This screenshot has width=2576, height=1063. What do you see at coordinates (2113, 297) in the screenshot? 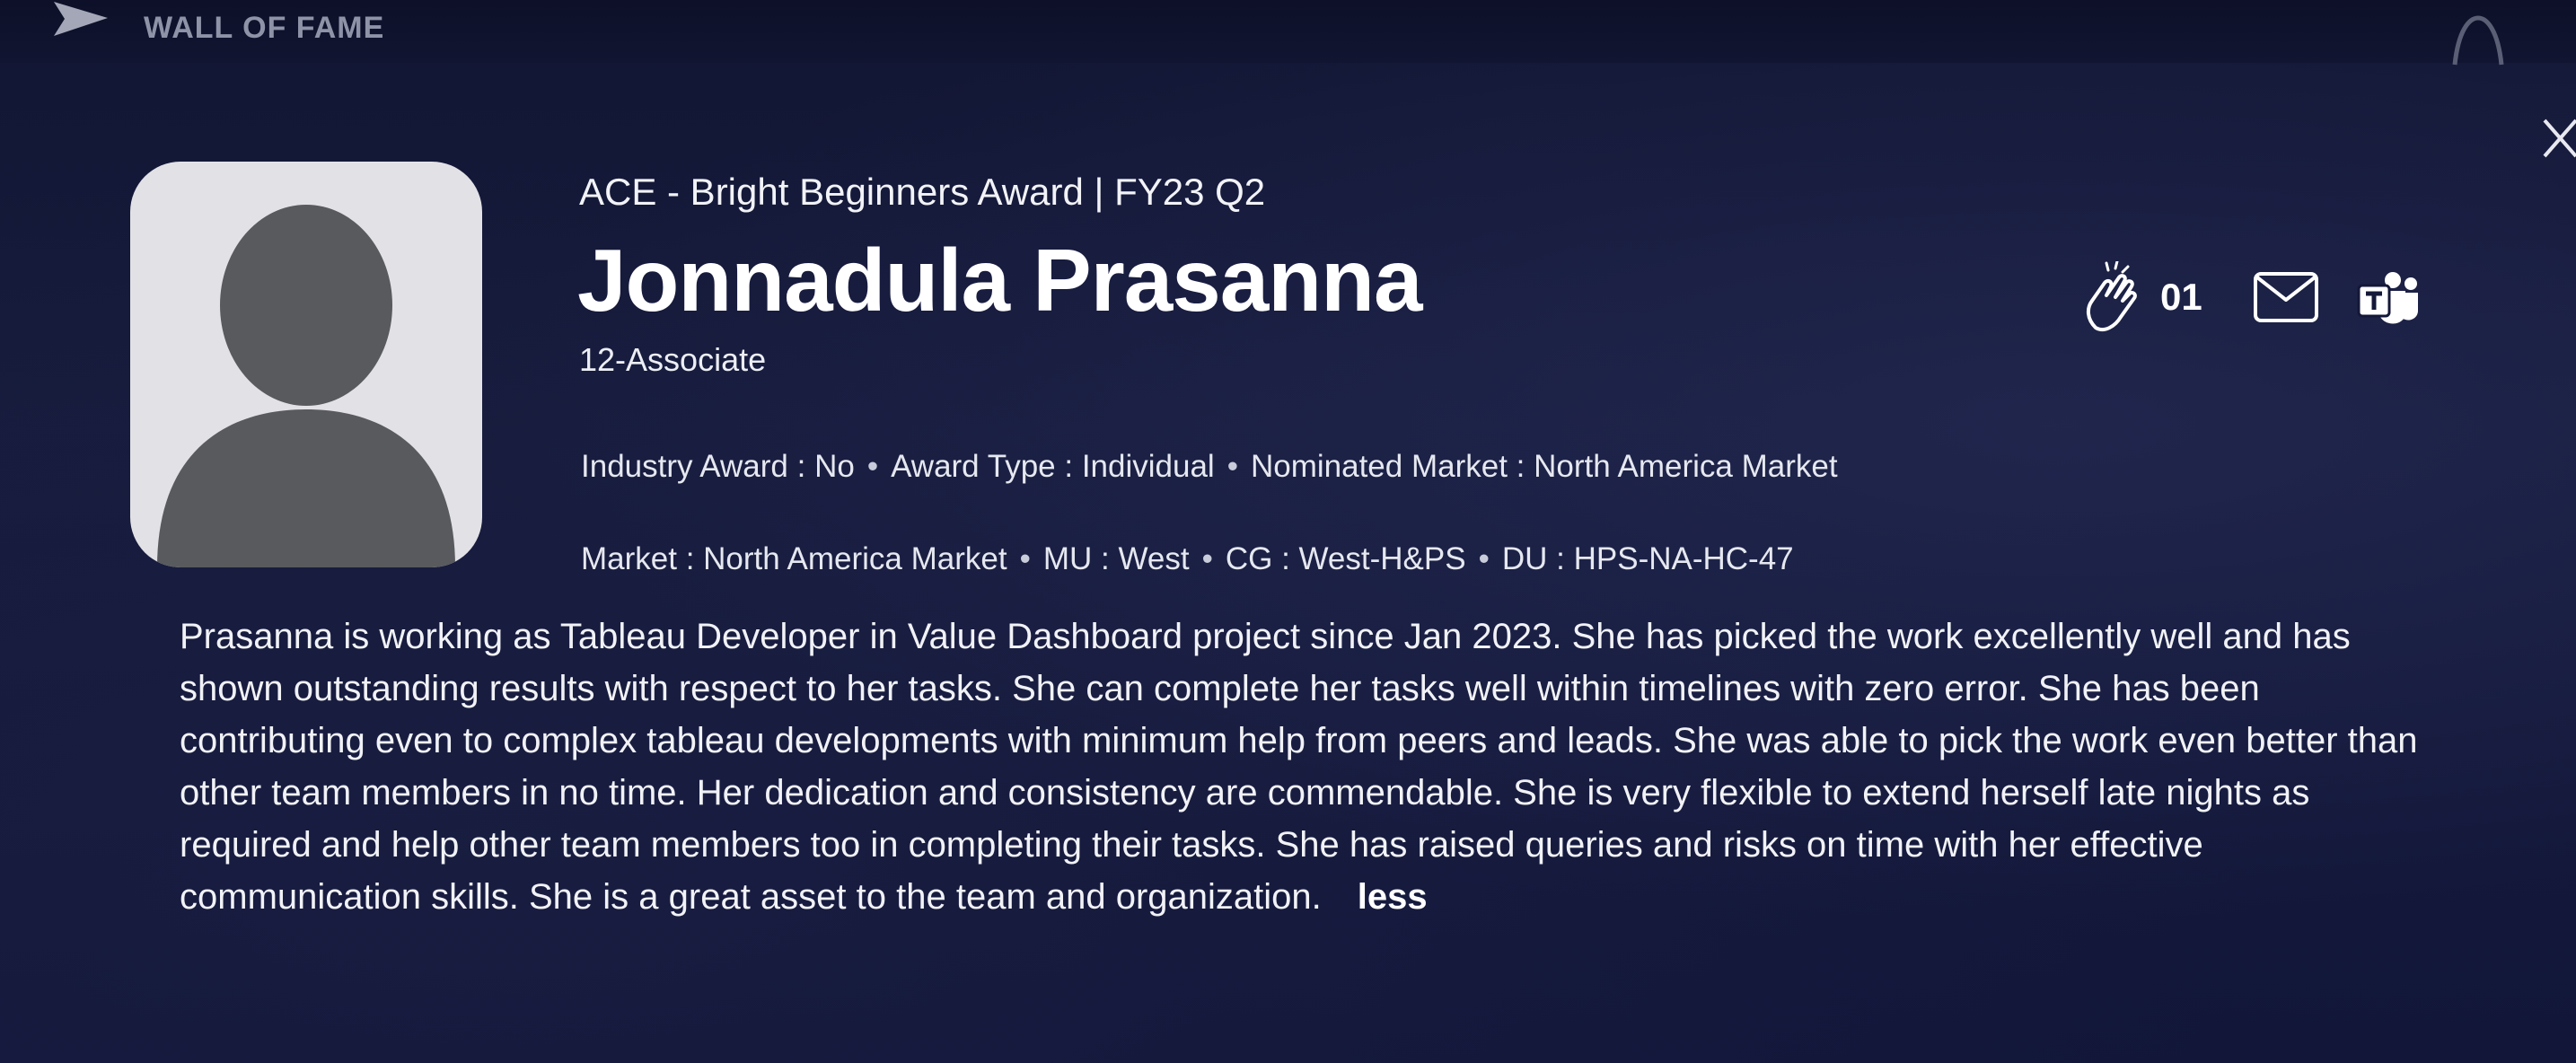
I see `clap-icon` at bounding box center [2113, 297].